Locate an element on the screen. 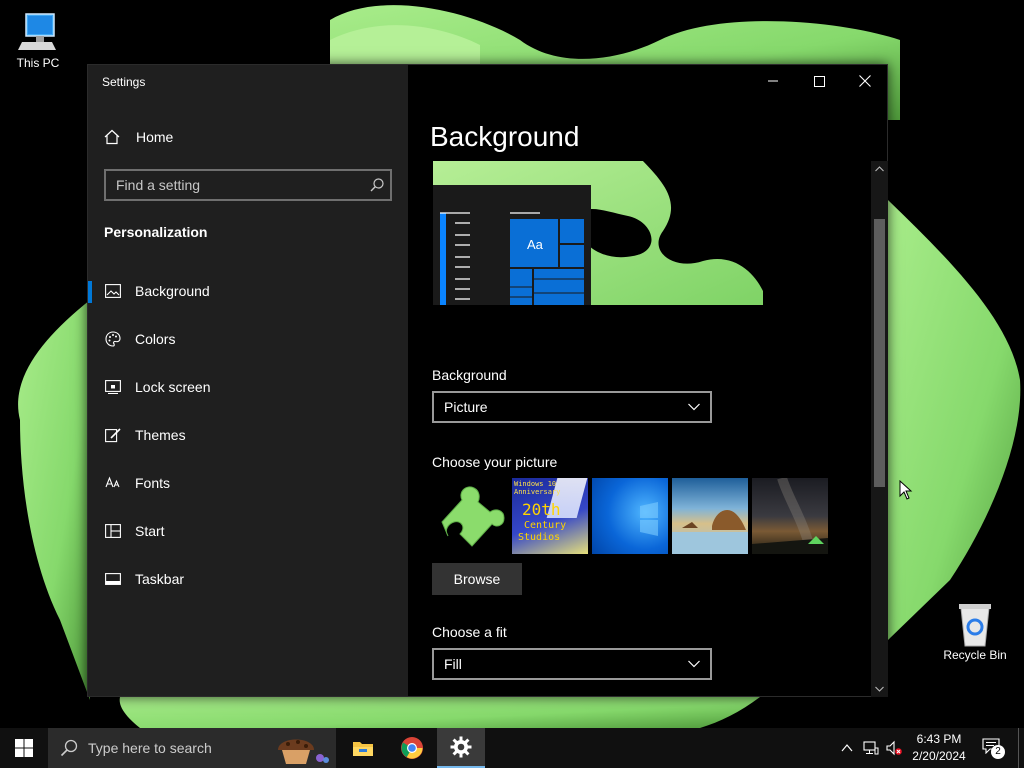 This screenshot has height=768, width=1024. home-link: Home is located at coordinates (138, 137).